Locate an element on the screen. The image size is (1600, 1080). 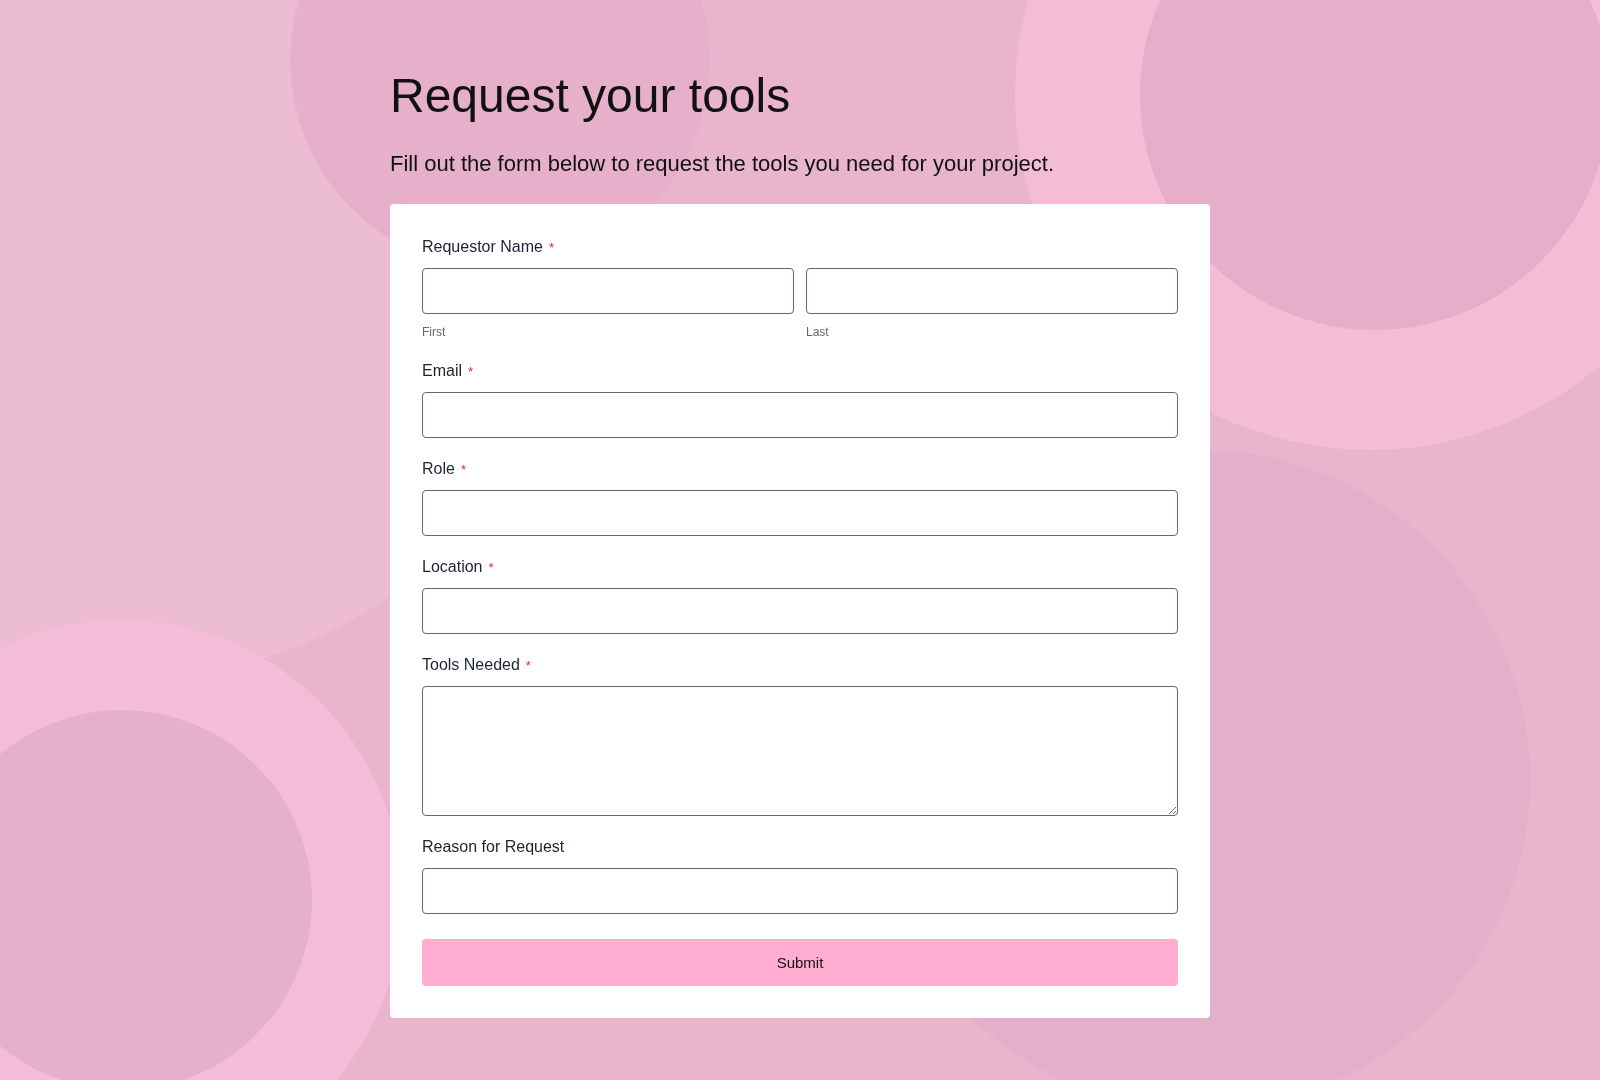
page-title: Request your tools is located at coordinates (591, 96).